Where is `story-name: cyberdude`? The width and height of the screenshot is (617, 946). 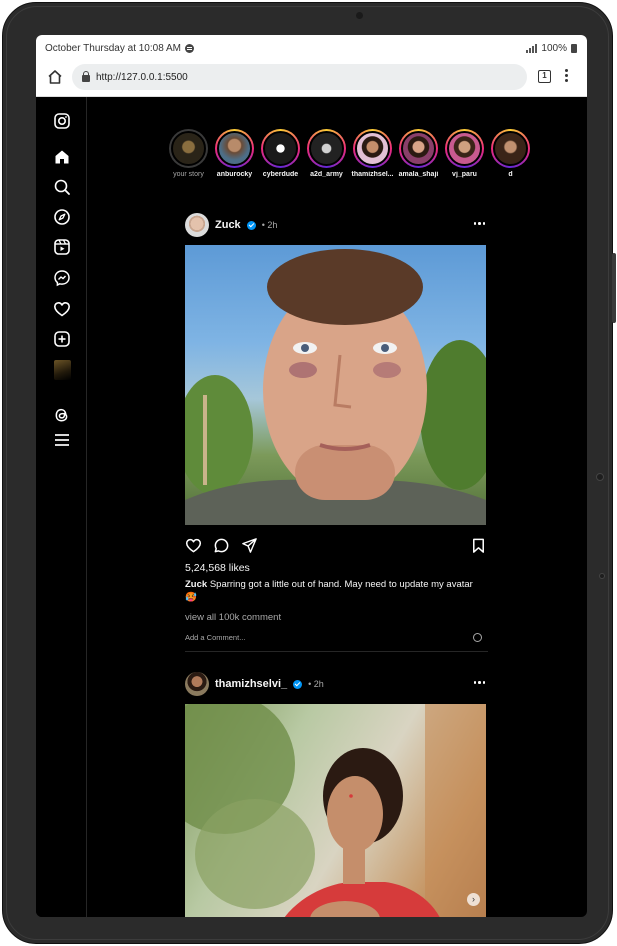 story-name: cyberdude is located at coordinates (280, 174).